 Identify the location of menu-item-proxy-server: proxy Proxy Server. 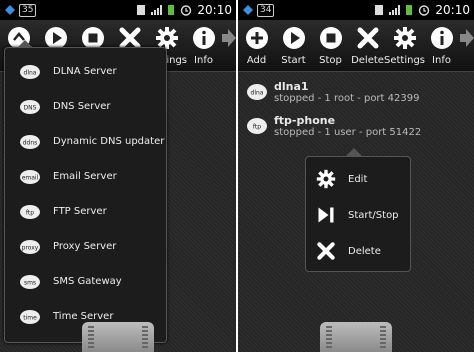
(85, 246).